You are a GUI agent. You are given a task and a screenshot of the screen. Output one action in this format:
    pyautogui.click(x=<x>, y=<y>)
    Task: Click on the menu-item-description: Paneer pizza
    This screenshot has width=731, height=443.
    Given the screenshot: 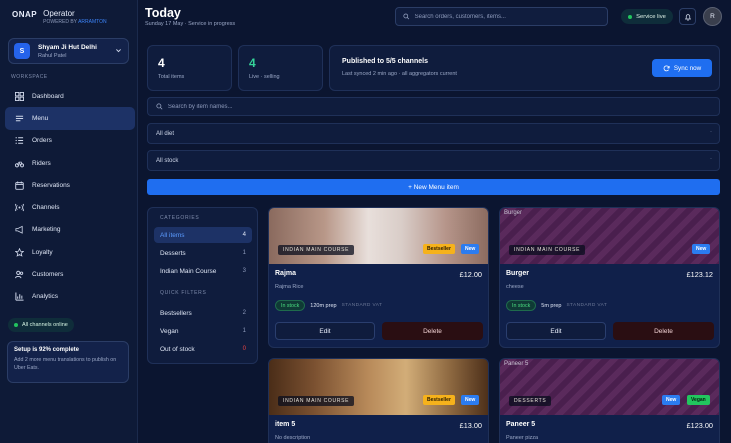 What is the action you would take?
    pyautogui.click(x=522, y=438)
    